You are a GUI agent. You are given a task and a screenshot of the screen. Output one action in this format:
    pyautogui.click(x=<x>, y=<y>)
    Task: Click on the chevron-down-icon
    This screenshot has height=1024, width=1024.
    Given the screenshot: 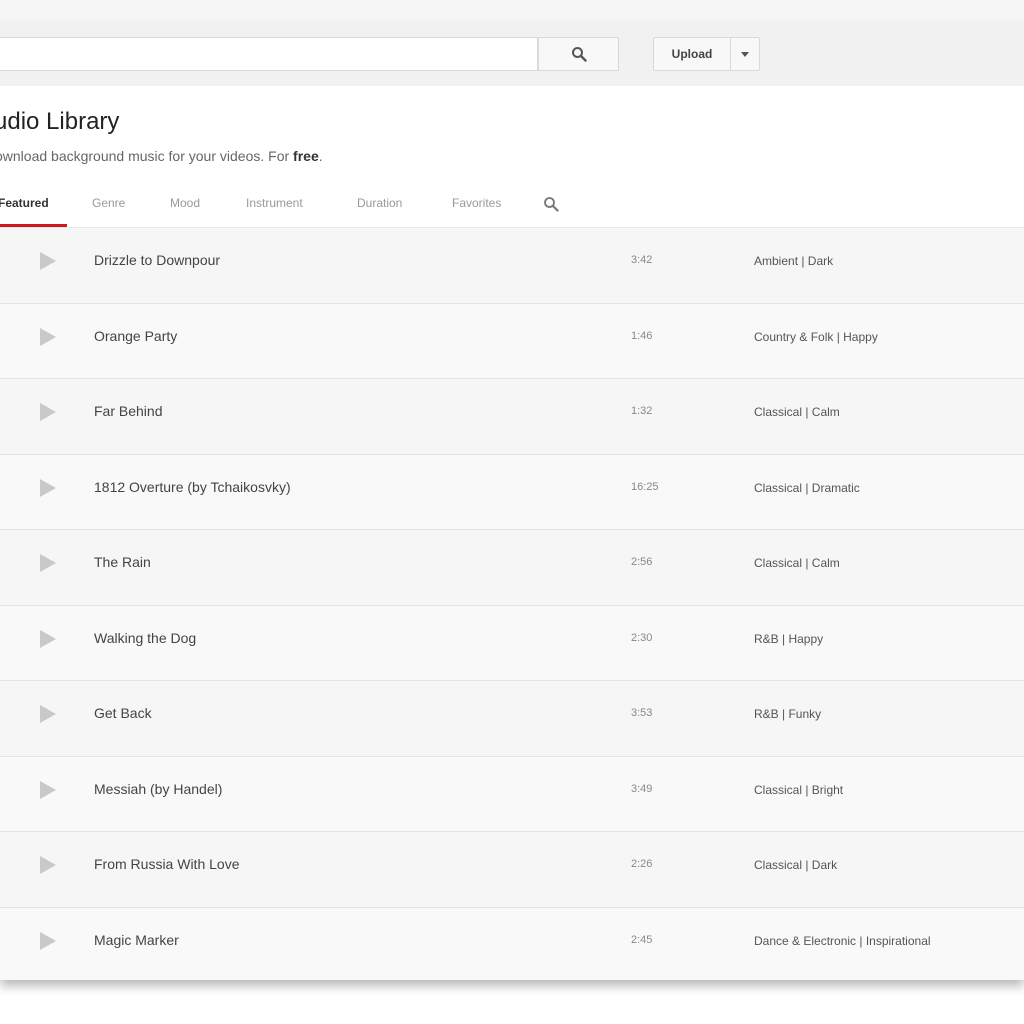 What is the action you would take?
    pyautogui.click(x=745, y=54)
    